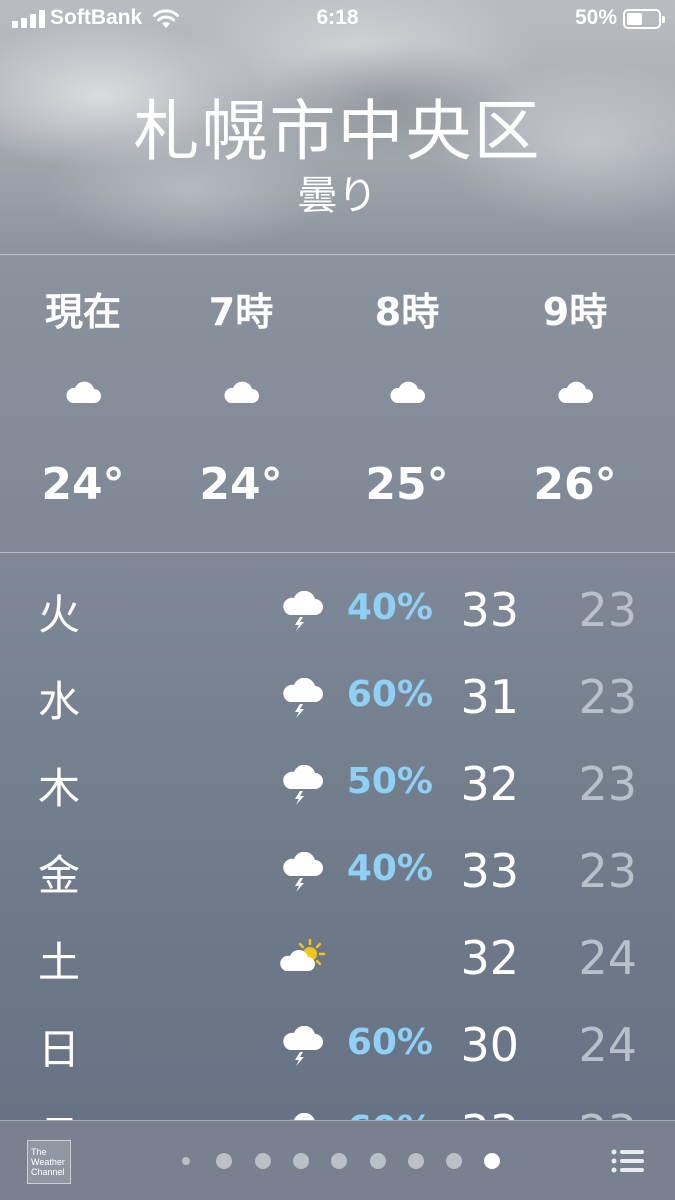 This screenshot has height=1200, width=675. Describe the element at coordinates (82, 312) in the screenshot. I see `hour-label: 現在` at that location.